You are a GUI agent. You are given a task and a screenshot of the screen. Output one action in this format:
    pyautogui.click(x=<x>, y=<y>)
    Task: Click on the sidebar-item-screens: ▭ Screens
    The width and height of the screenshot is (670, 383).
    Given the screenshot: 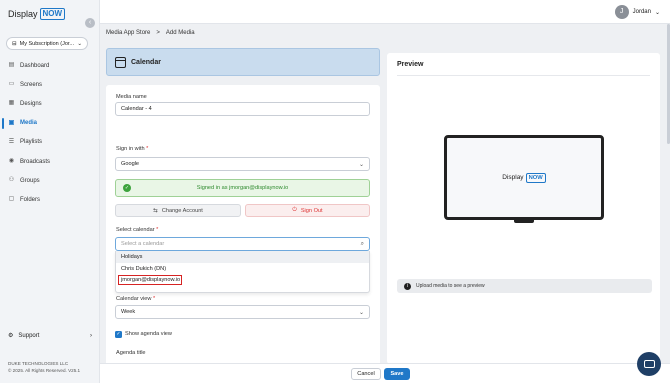 What is the action you would take?
    pyautogui.click(x=50, y=84)
    